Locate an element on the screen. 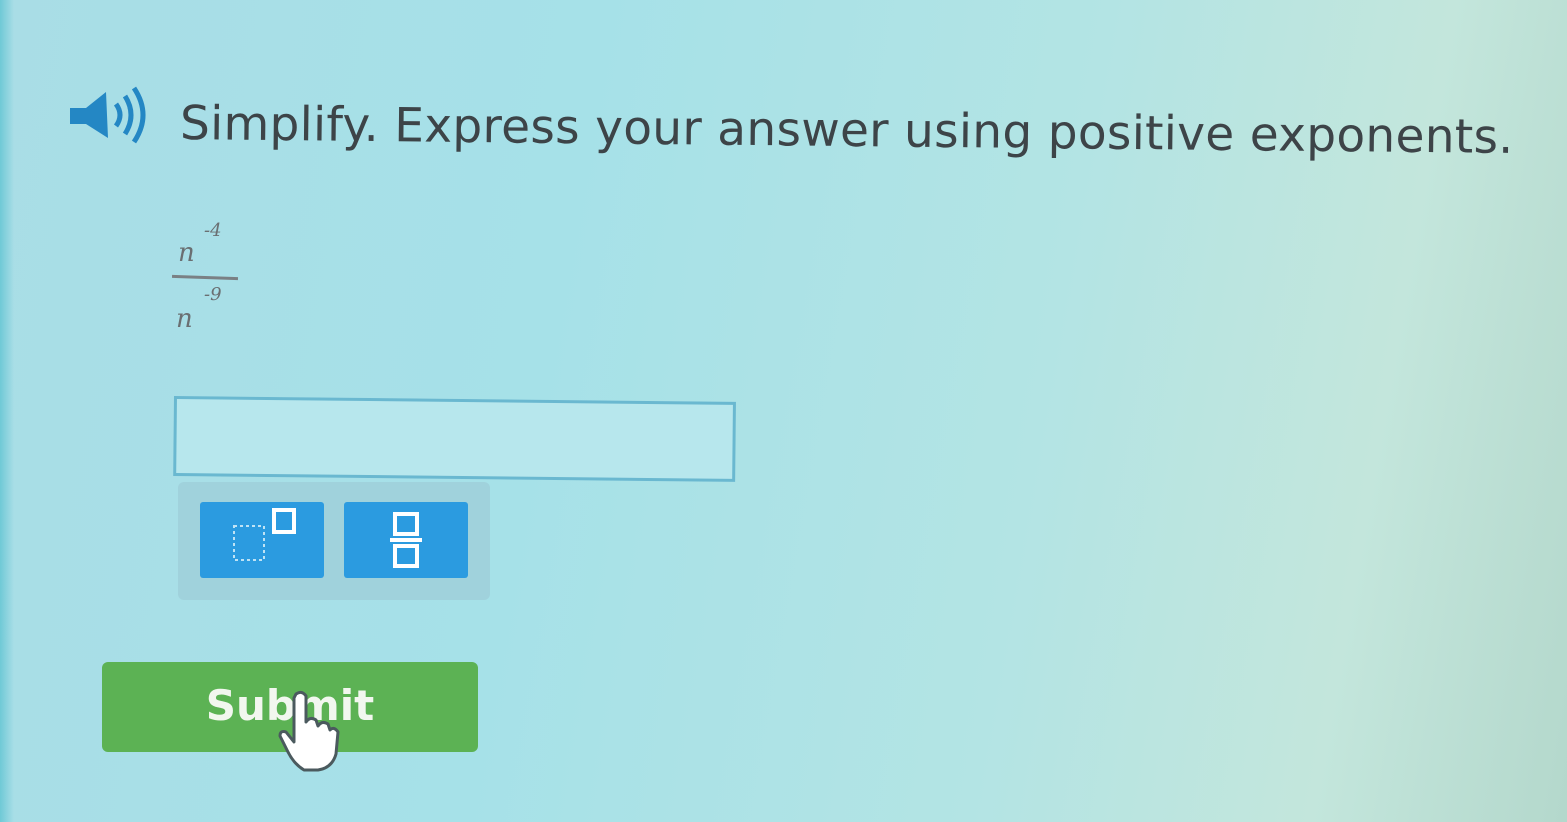  denominator-base: n is located at coordinates (184, 319).